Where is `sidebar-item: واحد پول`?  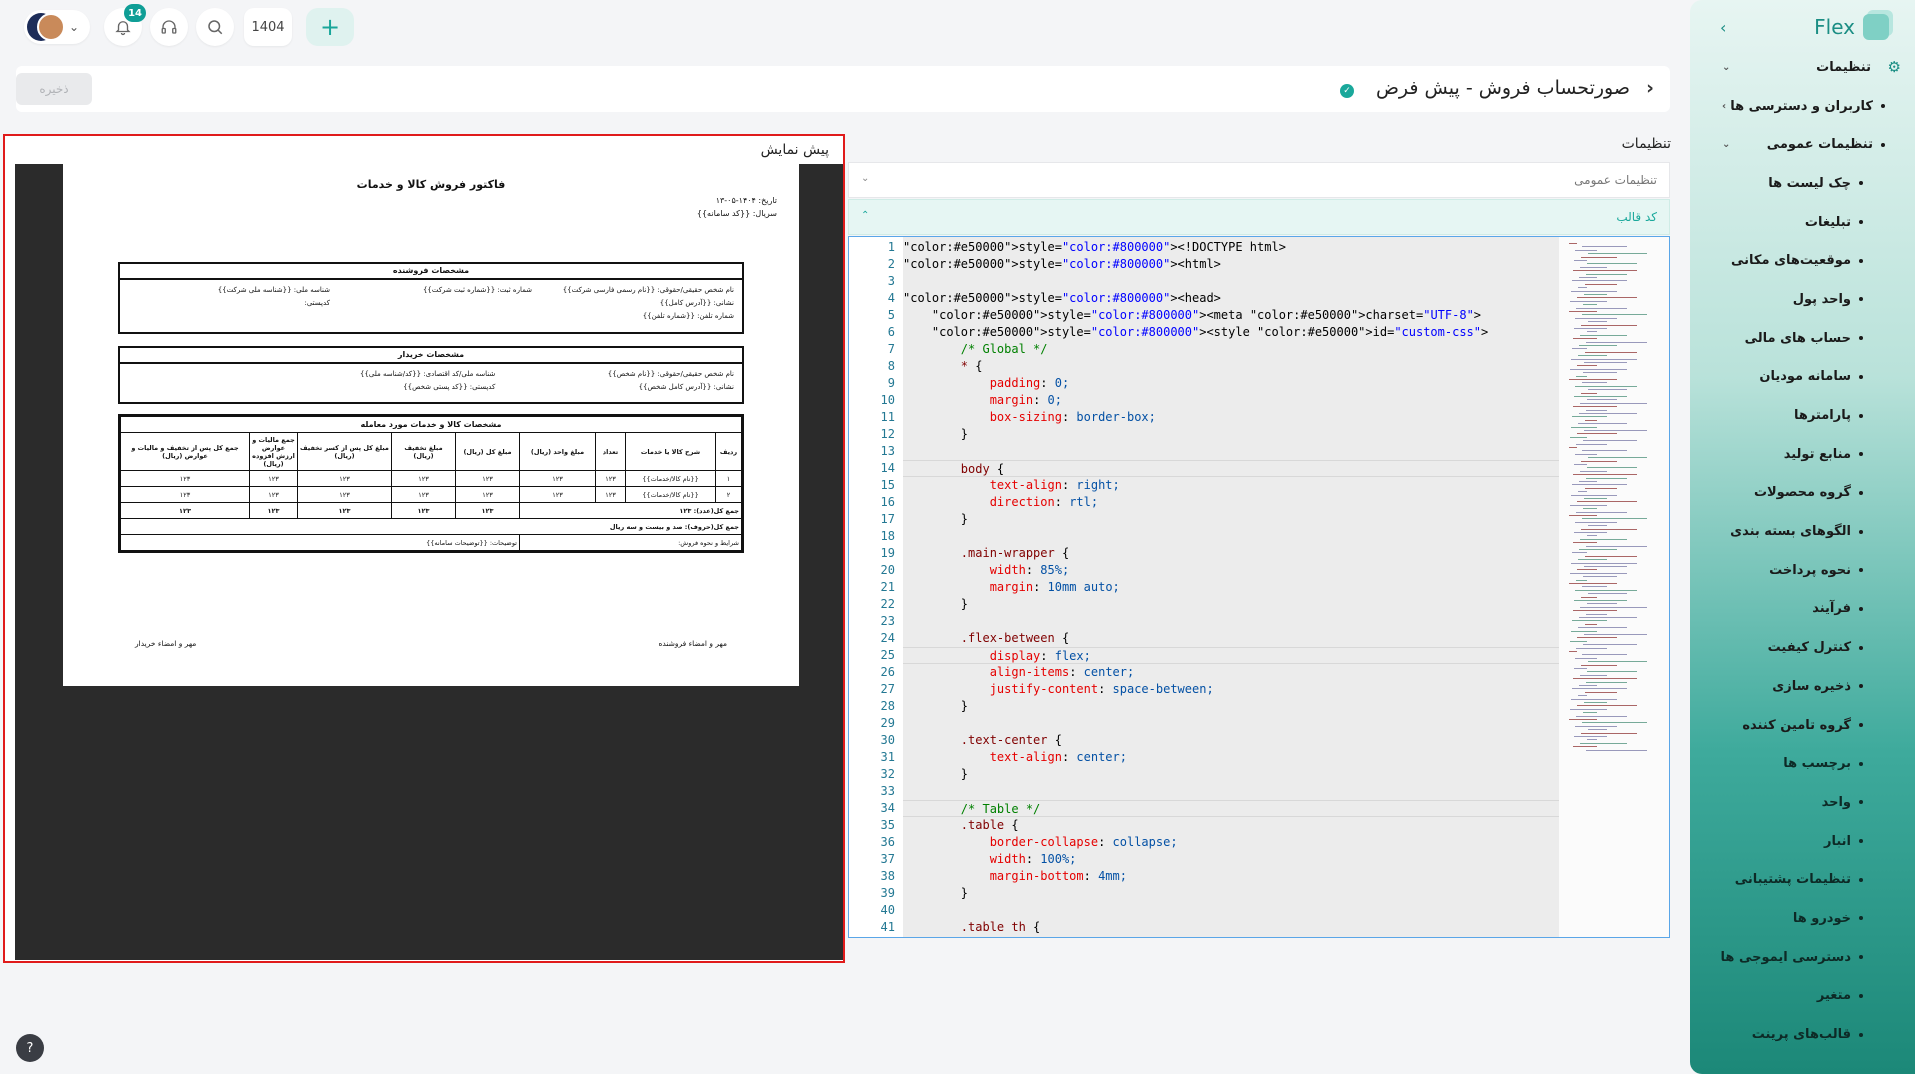 sidebar-item: واحد پول is located at coordinates (1802, 299).